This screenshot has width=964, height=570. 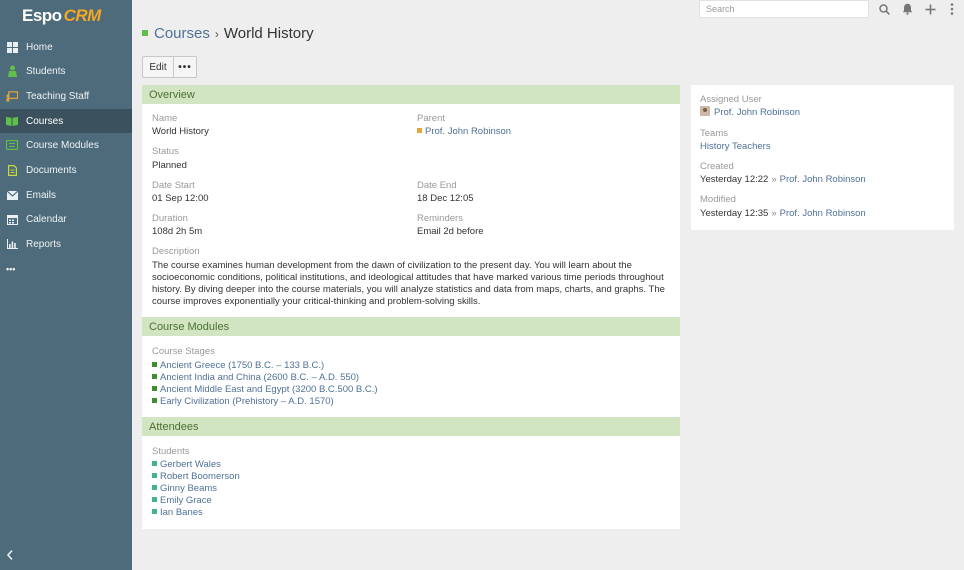 I want to click on search-input, so click(x=784, y=9).